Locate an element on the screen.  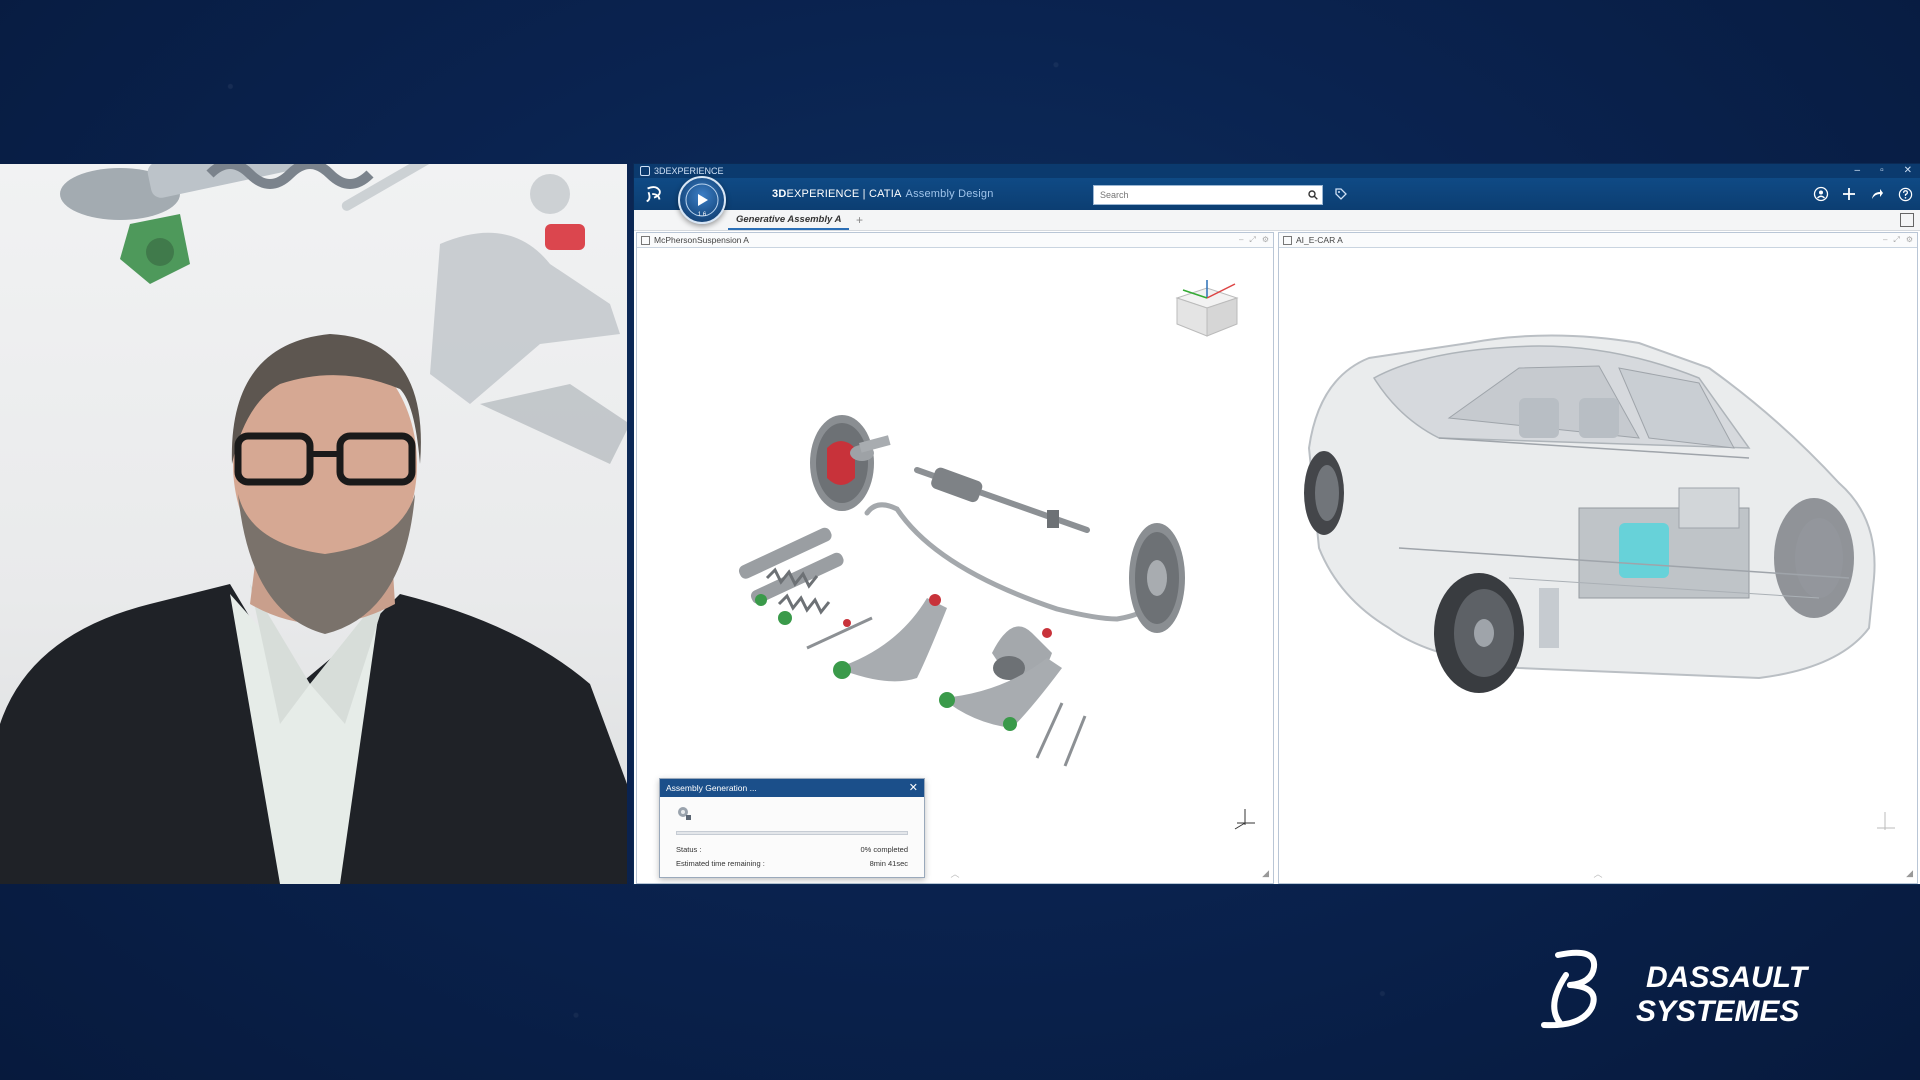
eta-value: 8min 41sec is located at coordinates (888, 863).